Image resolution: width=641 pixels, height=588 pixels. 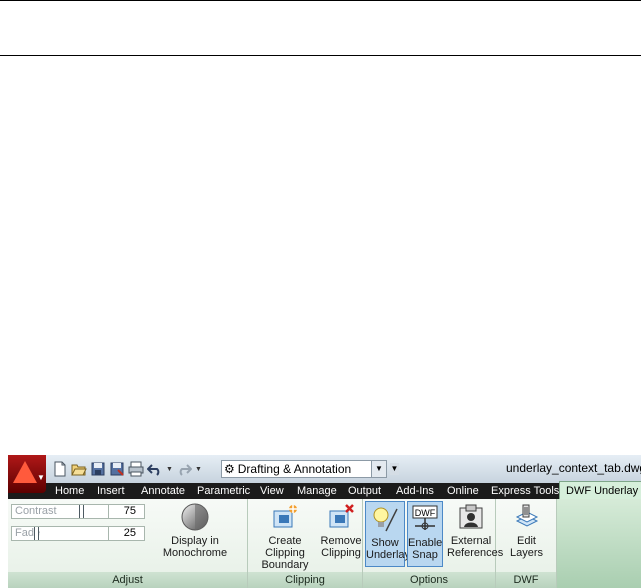 I want to click on lightbulb-icon, so click(x=385, y=519).